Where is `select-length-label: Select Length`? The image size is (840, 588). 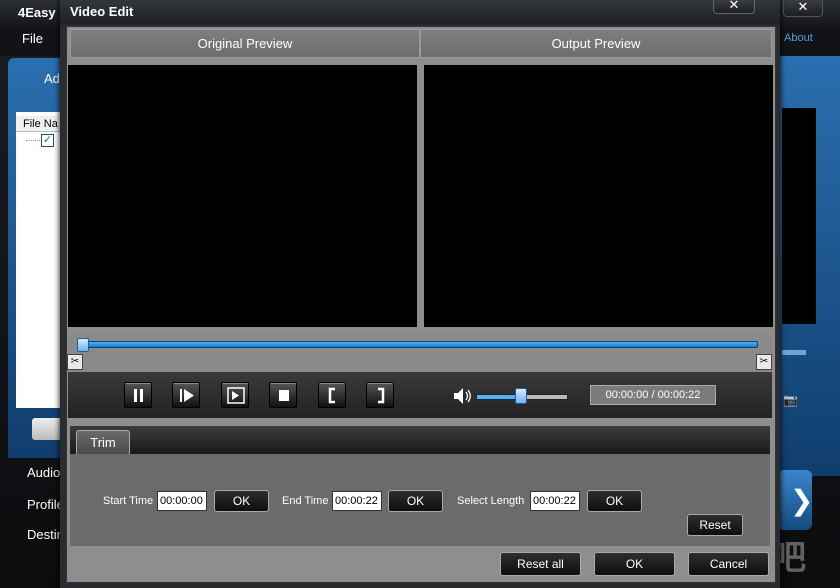
select-length-label: Select Length is located at coordinates (490, 501).